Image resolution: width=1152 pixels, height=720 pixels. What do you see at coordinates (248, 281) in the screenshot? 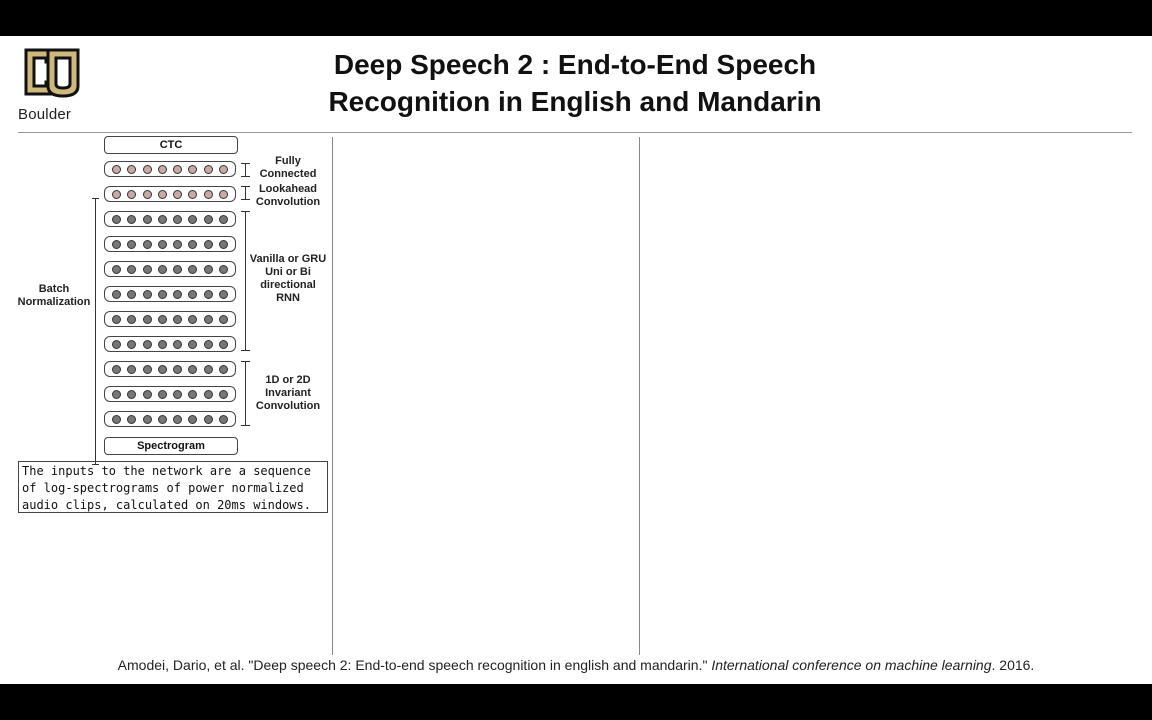
I see `rnn-bracket` at bounding box center [248, 281].